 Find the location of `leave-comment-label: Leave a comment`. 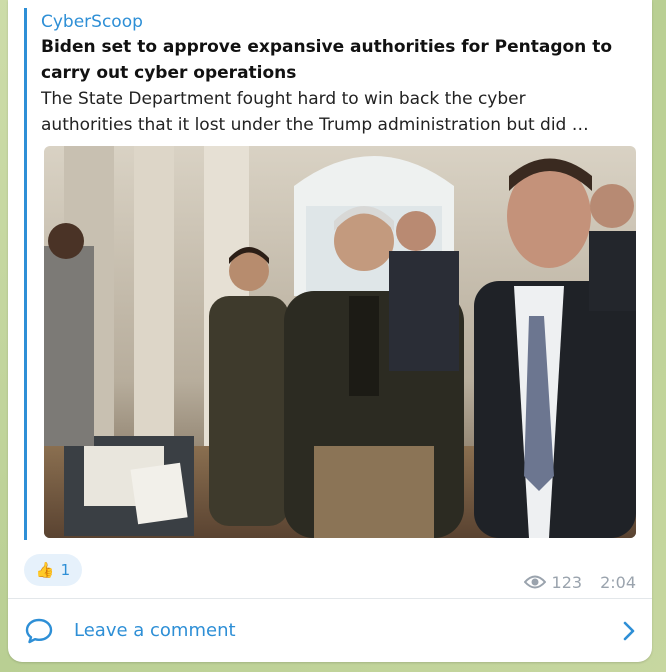

leave-comment-label: Leave a comment is located at coordinates (155, 630).